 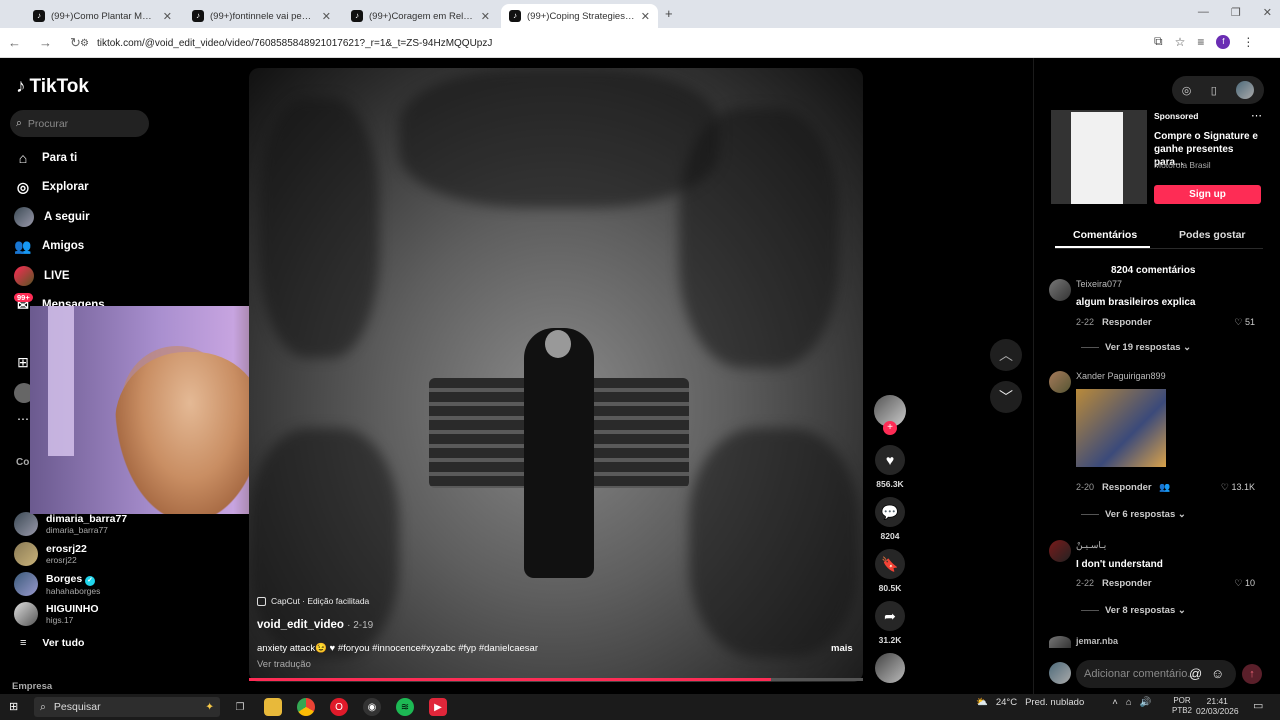 What do you see at coordinates (261, 16) in the screenshot?
I see `browser-tab-2: ♪ (99+)fontinnele vai pegar 20% ✕` at bounding box center [261, 16].